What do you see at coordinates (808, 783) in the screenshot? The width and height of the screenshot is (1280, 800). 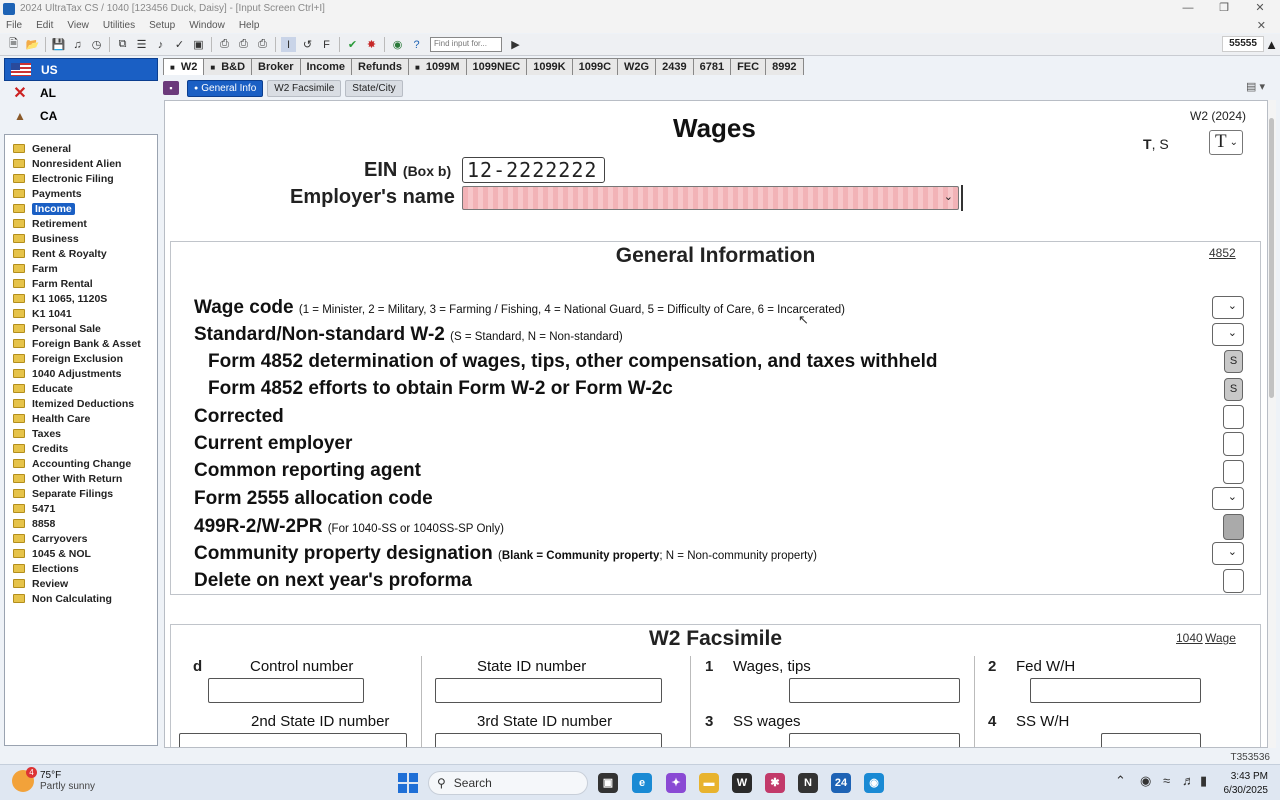 I see `app-n-icon: N` at bounding box center [808, 783].